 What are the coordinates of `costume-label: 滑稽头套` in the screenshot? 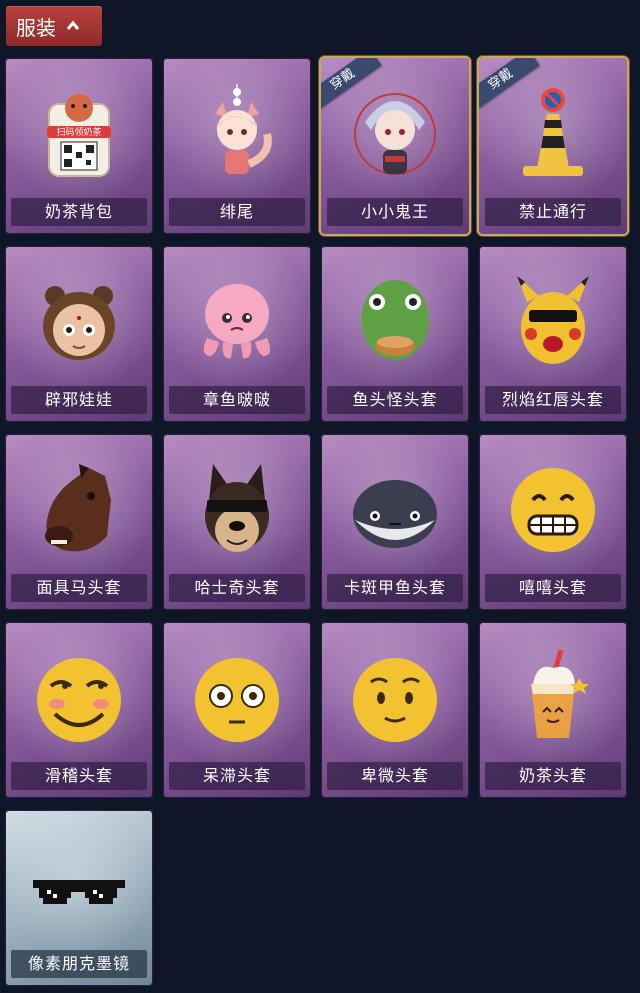 It's located at (79, 776).